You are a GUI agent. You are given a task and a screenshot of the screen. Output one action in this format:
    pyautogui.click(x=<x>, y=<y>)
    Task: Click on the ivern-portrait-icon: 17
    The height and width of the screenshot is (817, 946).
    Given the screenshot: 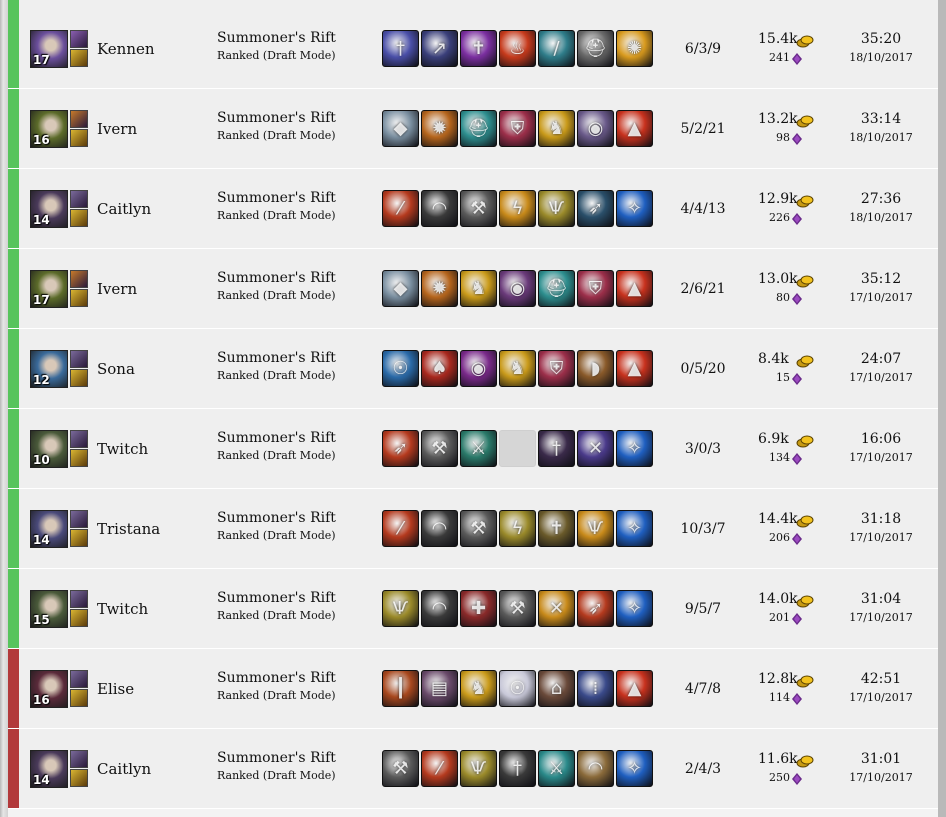 What is the action you would take?
    pyautogui.click(x=49, y=289)
    